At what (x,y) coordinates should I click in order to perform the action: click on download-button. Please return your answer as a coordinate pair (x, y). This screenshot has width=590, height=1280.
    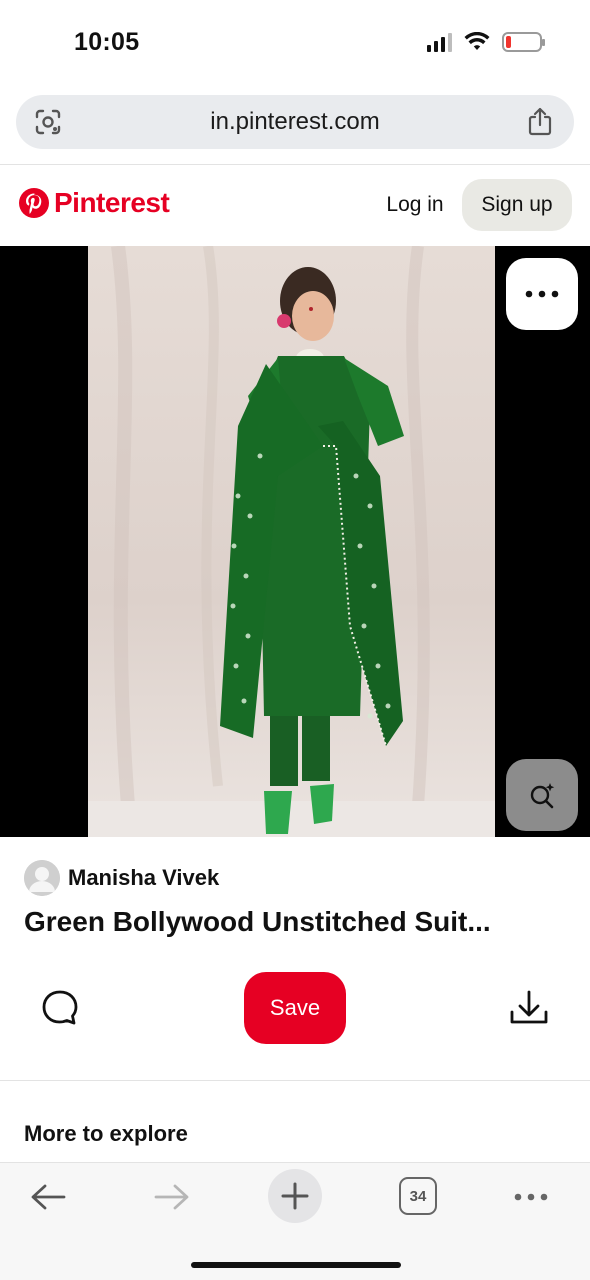
    Looking at the image, I should click on (529, 1008).